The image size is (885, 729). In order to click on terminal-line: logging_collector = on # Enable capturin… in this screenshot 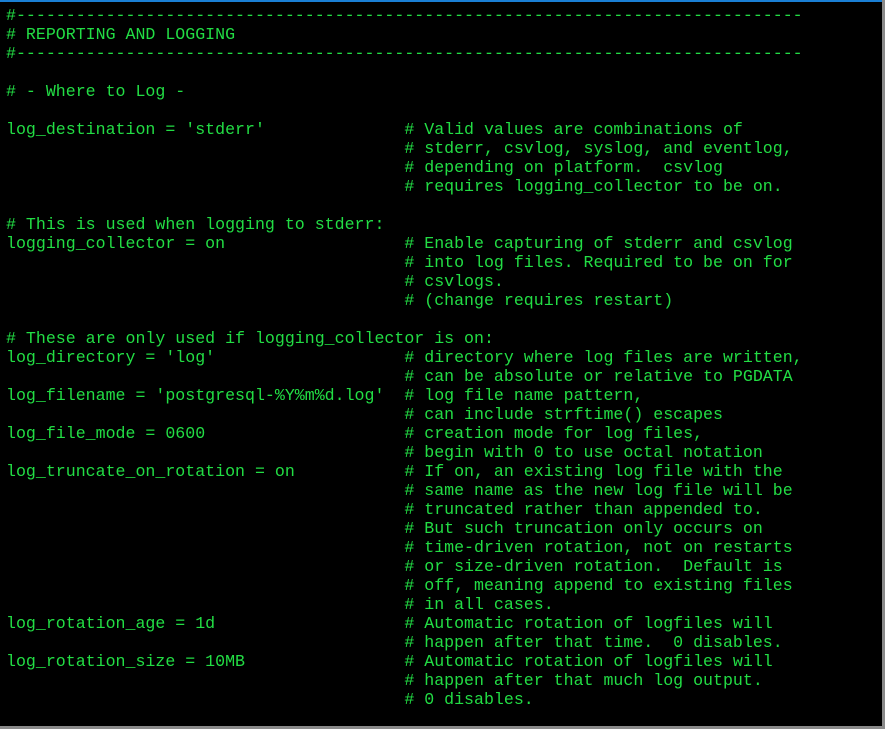, I will do `click(399, 243)`.